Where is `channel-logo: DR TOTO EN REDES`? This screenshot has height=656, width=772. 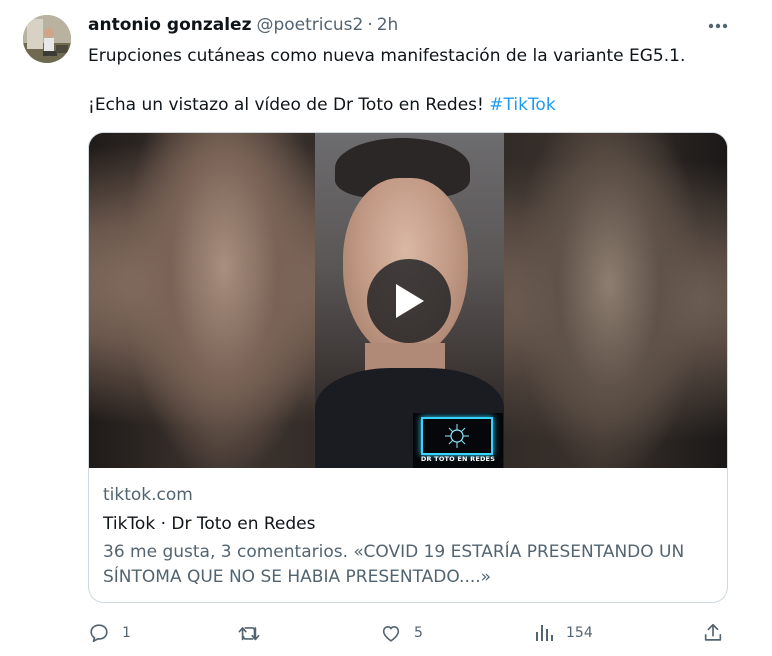 channel-logo: DR TOTO EN REDES is located at coordinates (458, 440).